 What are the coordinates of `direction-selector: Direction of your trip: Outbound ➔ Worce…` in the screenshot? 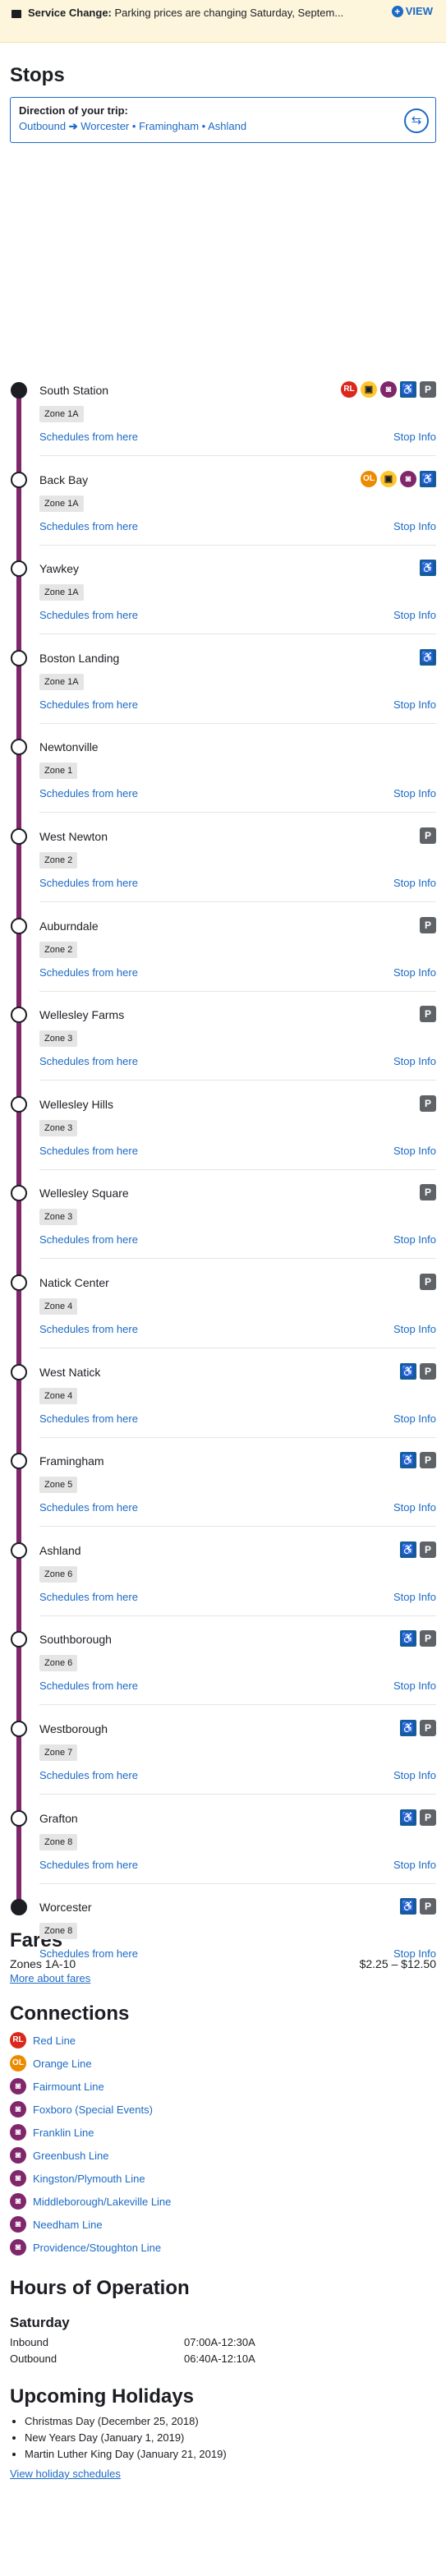 It's located at (223, 120).